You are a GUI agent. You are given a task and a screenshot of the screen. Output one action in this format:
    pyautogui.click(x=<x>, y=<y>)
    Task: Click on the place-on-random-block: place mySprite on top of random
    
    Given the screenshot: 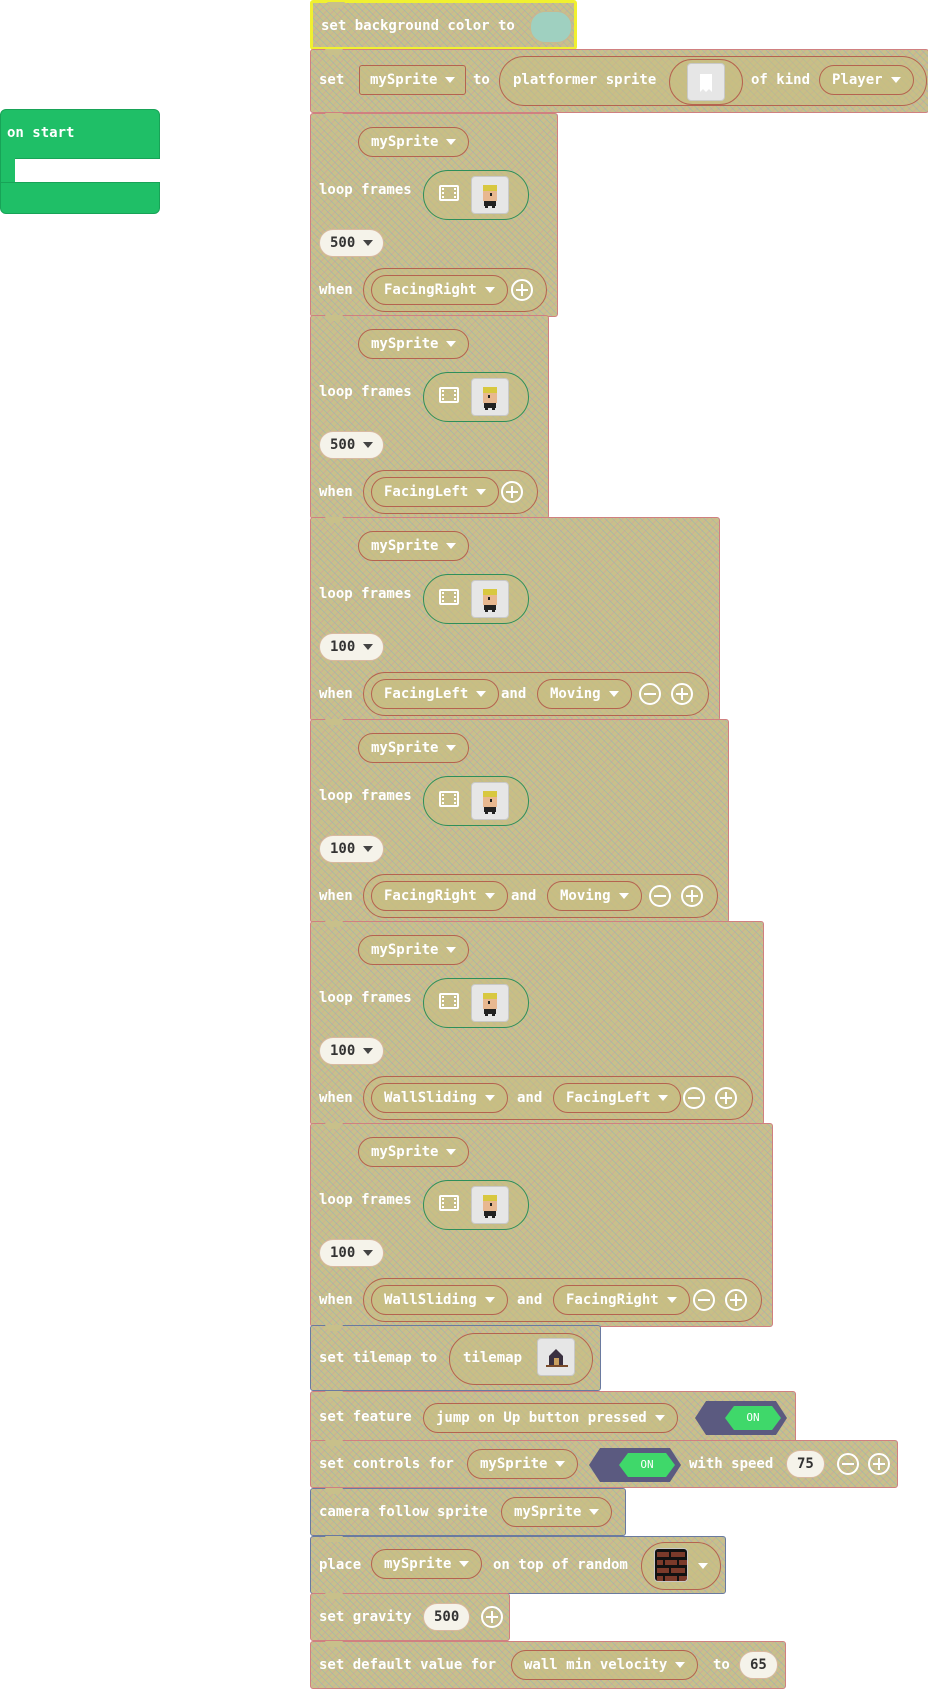 What is the action you would take?
    pyautogui.click(x=518, y=1565)
    